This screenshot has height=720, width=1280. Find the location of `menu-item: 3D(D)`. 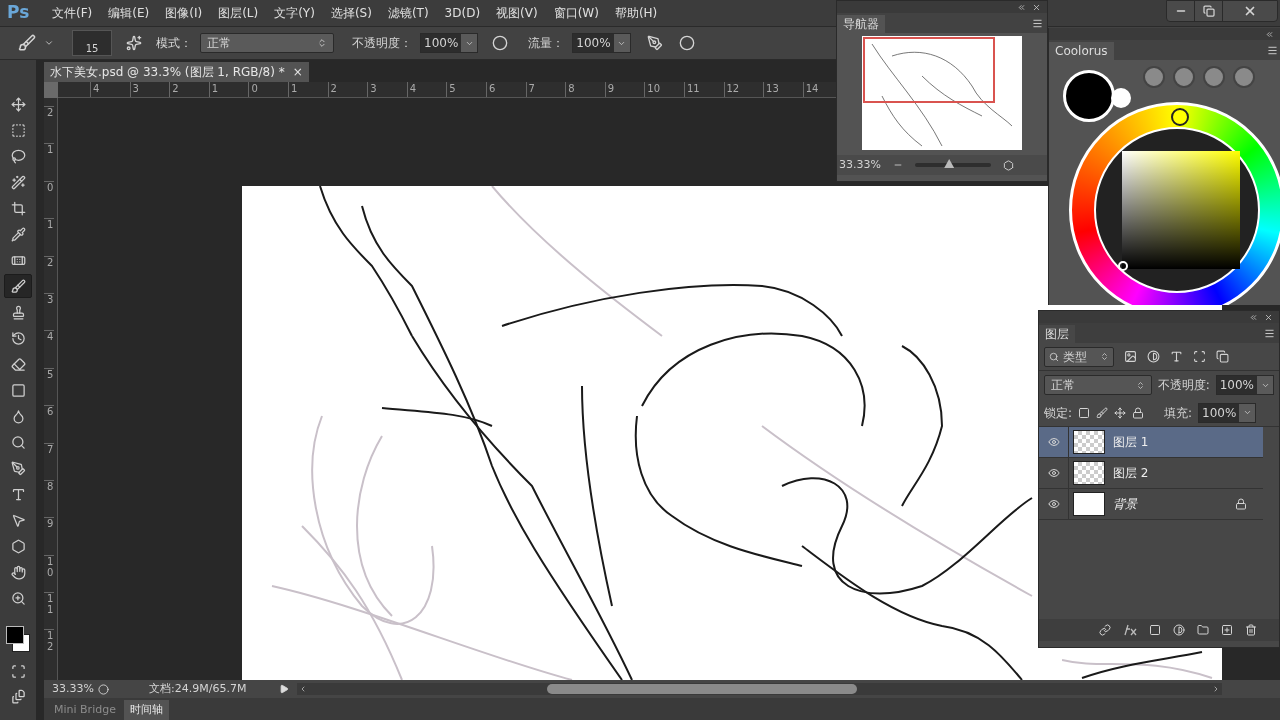

menu-item: 3D(D) is located at coordinates (462, 13).